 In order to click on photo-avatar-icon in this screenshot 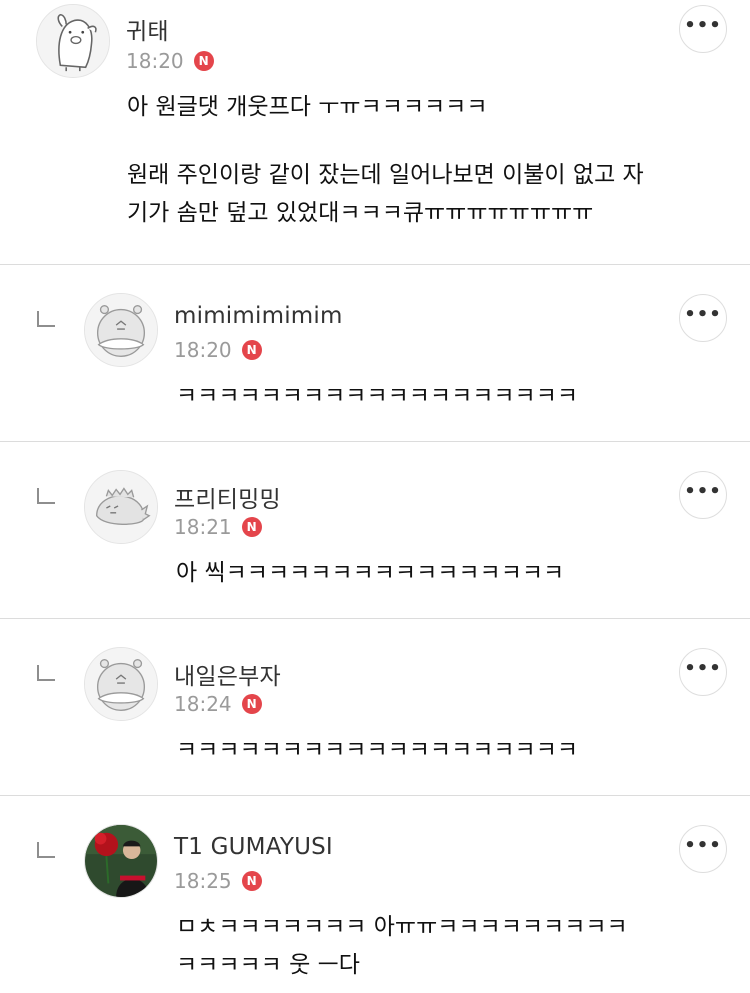, I will do `click(121, 861)`.